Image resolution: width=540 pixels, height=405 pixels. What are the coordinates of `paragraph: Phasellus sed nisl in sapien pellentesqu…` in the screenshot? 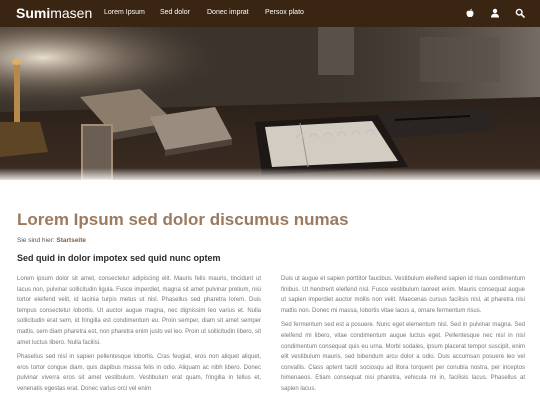 It's located at (139, 373).